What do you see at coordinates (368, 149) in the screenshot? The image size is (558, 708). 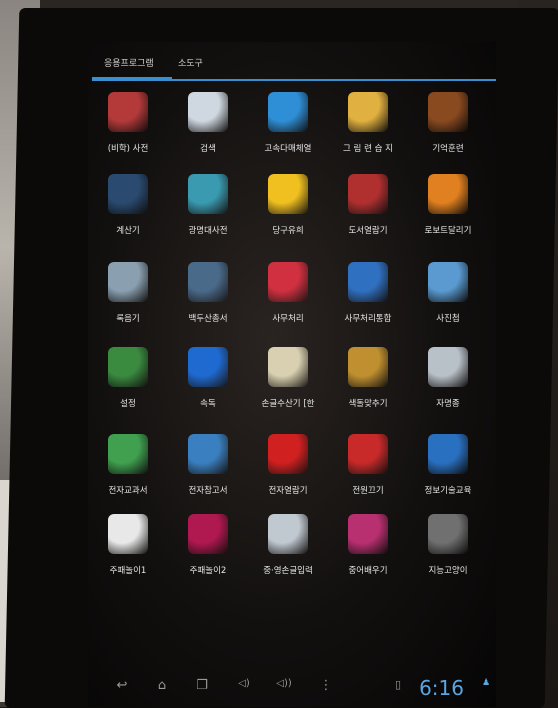 I see `app-label: 그 림 련 습 지` at bounding box center [368, 149].